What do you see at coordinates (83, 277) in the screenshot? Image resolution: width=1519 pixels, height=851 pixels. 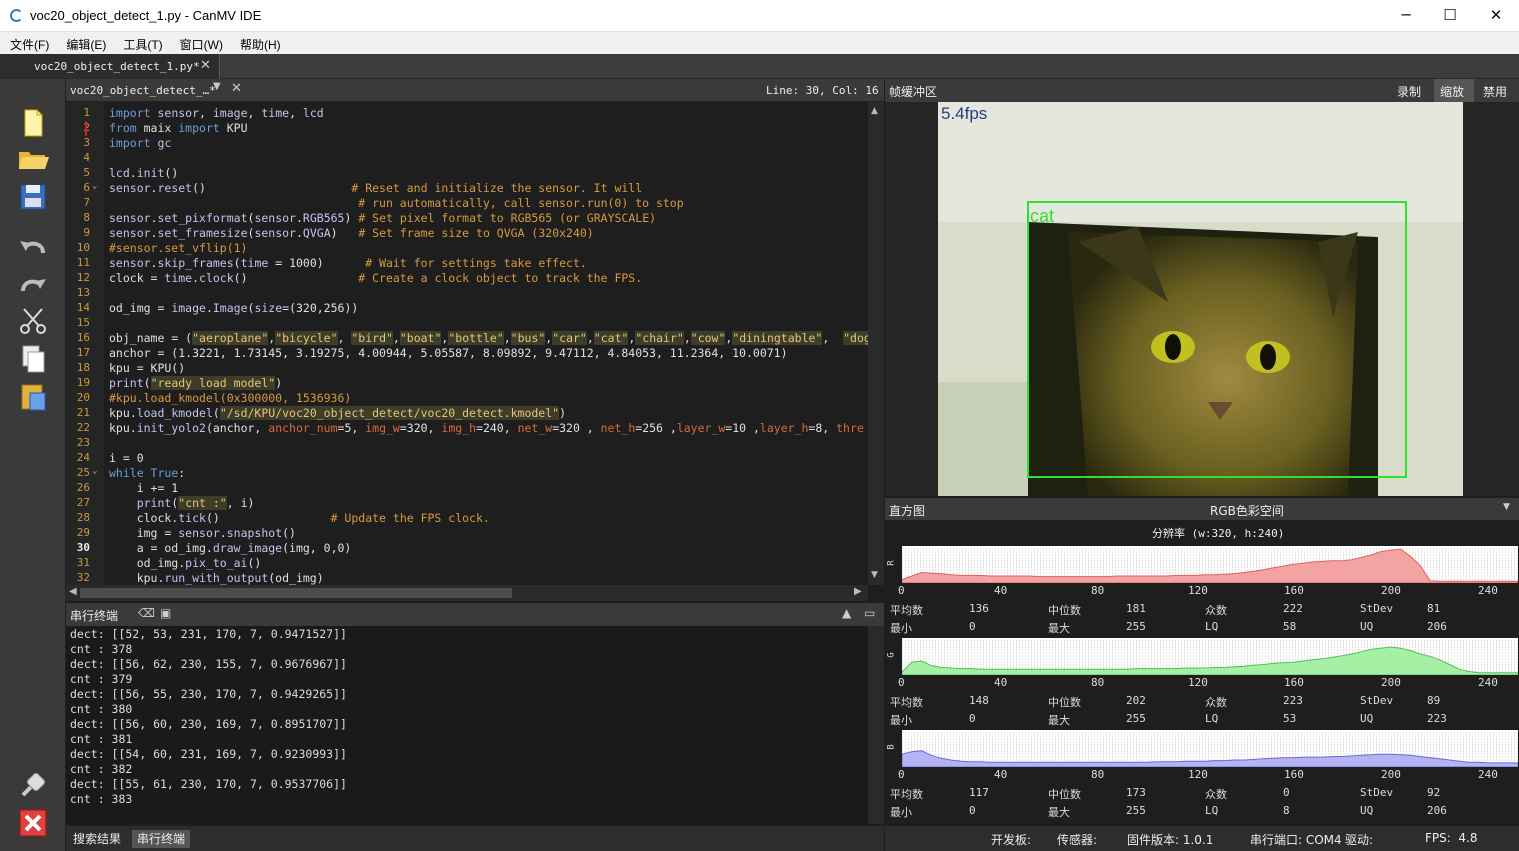 I see `line-number: 12` at bounding box center [83, 277].